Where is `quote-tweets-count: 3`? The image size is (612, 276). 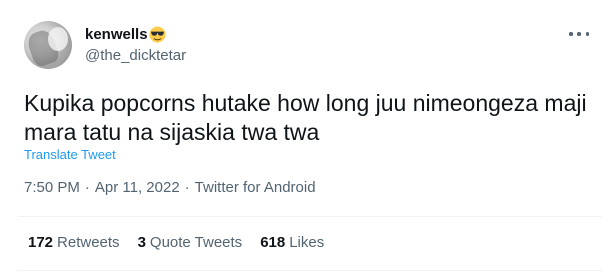
quote-tweets-count: 3 is located at coordinates (141, 242).